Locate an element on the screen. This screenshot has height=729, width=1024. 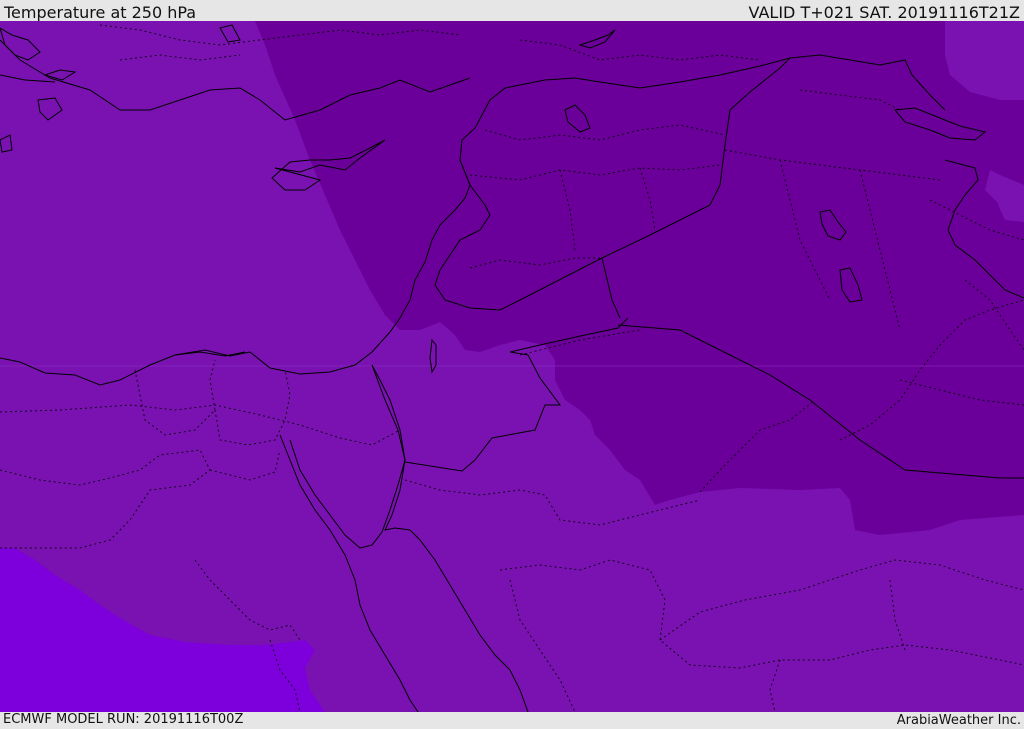
credit-label: ArabiaWeather Inc. is located at coordinates (958, 720).